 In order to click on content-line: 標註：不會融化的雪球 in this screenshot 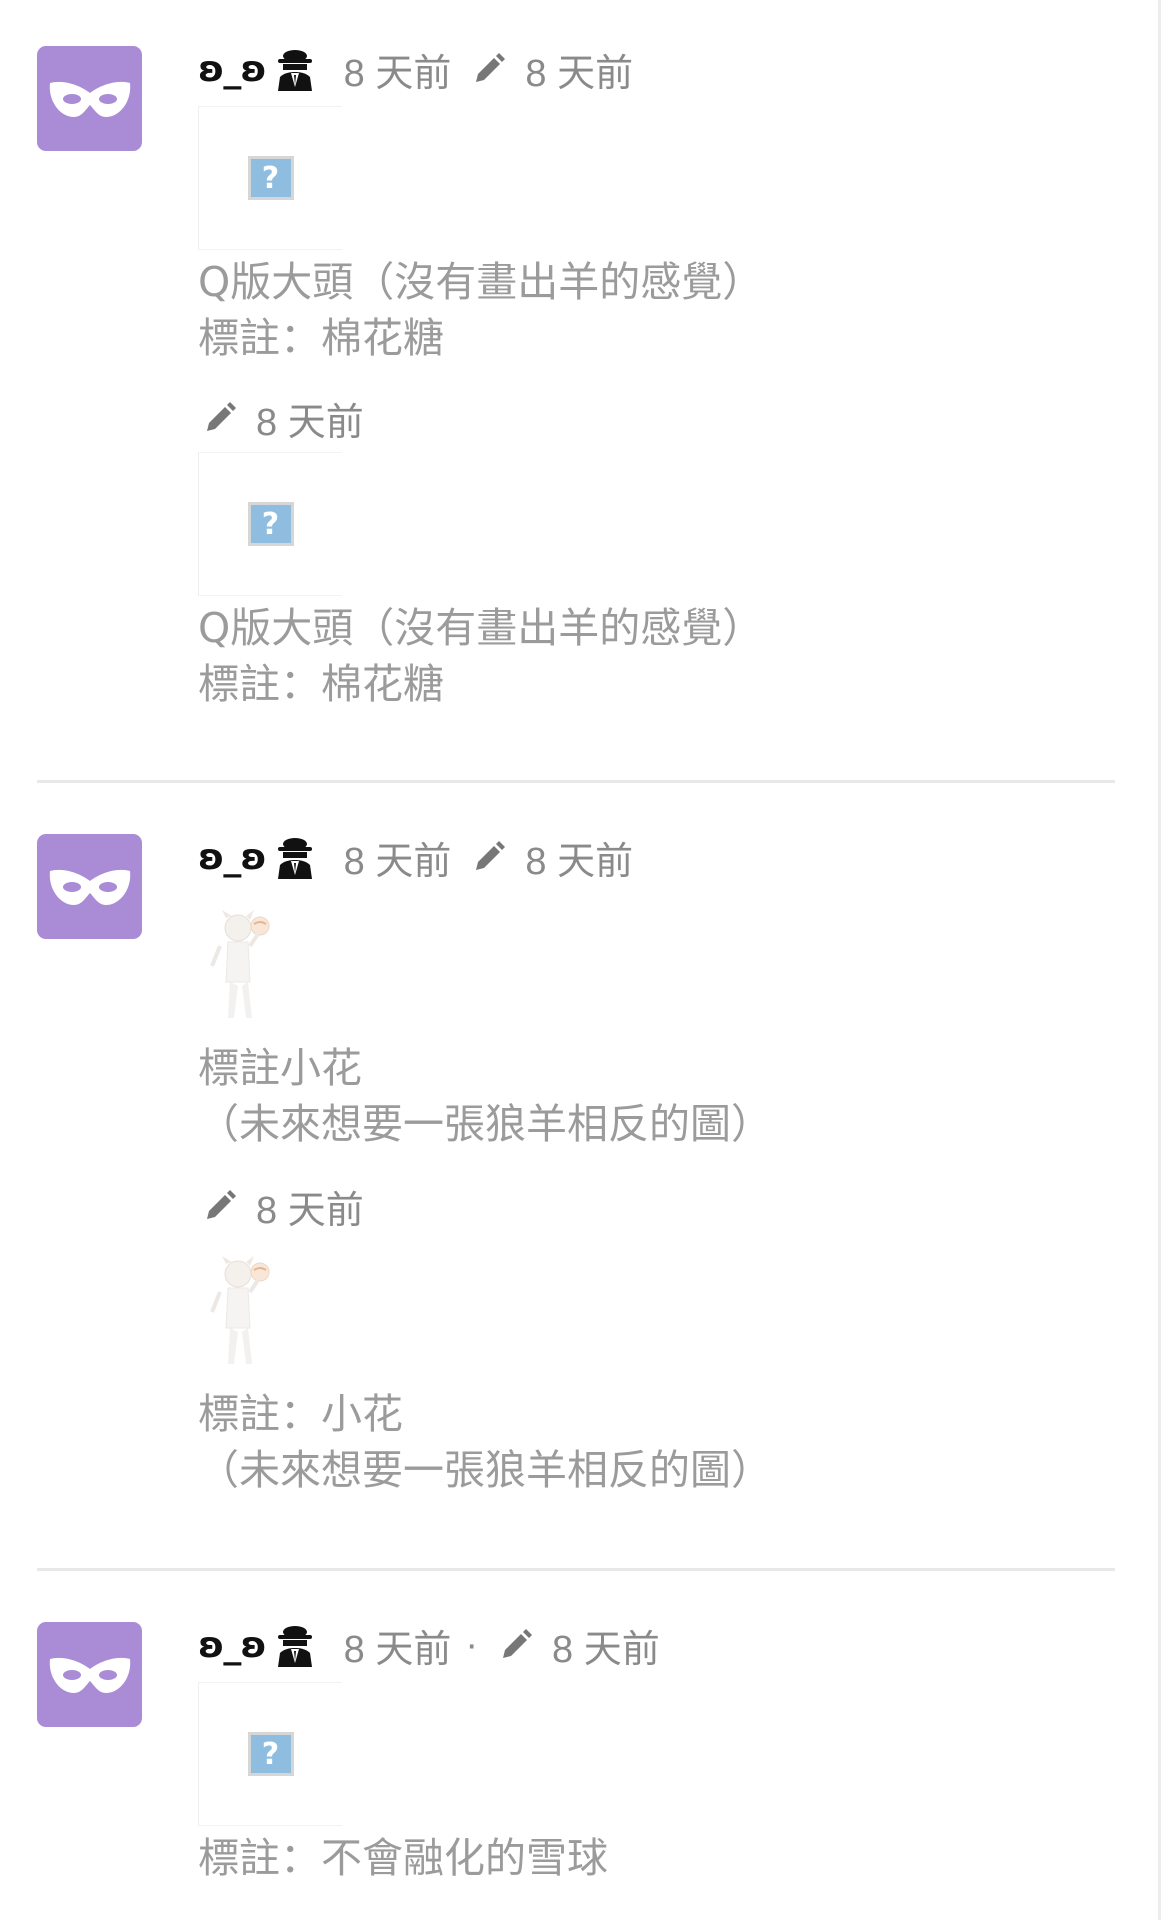, I will do `click(403, 1858)`.